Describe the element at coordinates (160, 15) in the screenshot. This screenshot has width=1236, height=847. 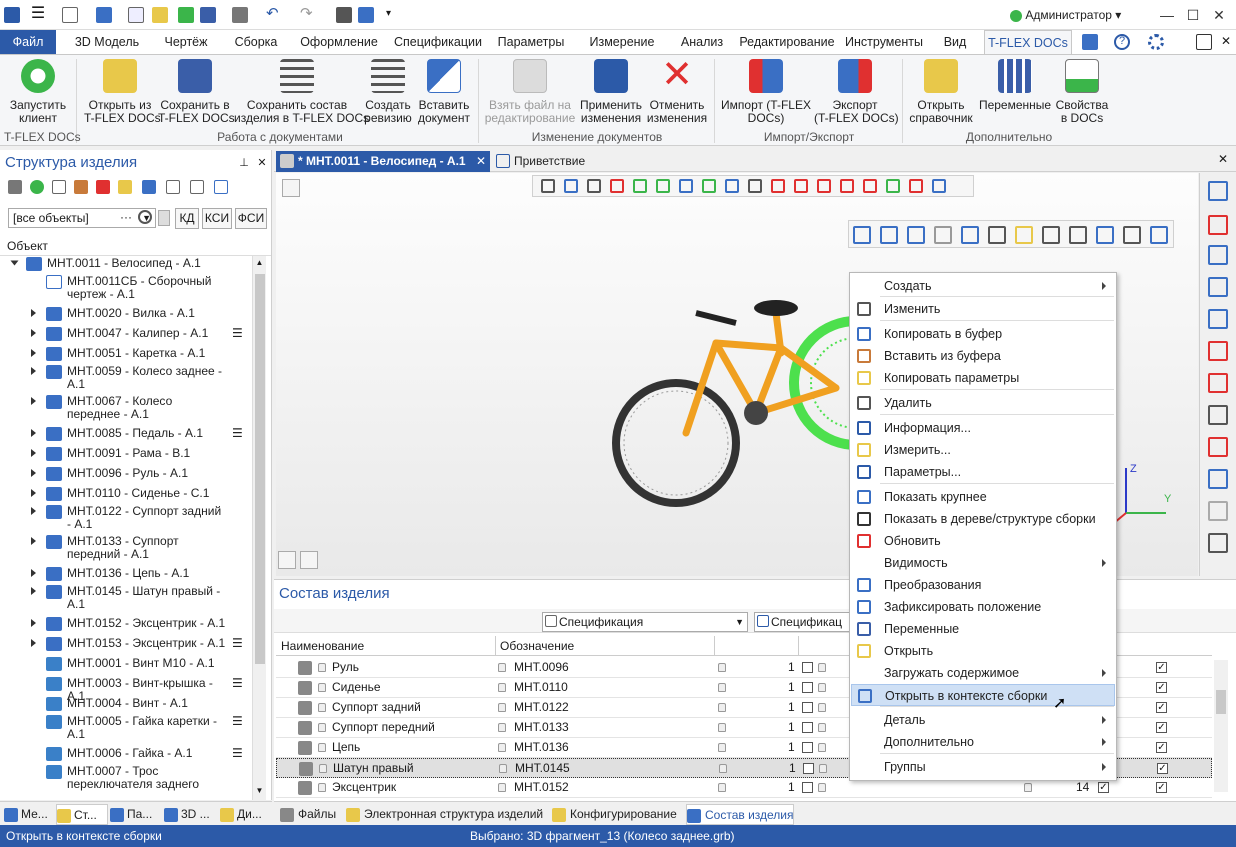
I see `open-icon` at that location.